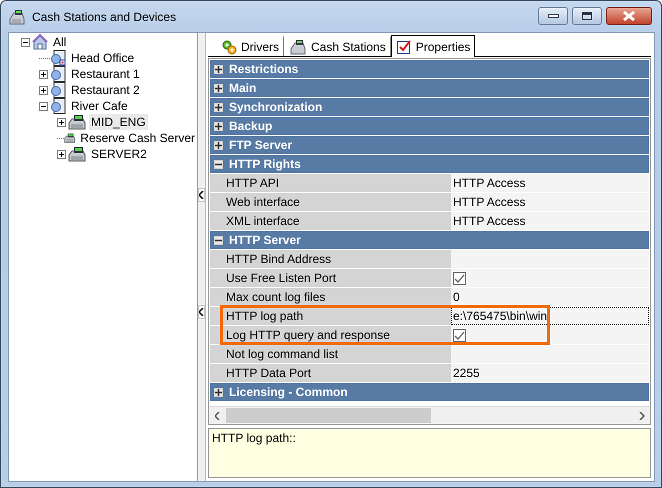 This screenshot has height=488, width=662. I want to click on property-name: Web interface, so click(263, 202).